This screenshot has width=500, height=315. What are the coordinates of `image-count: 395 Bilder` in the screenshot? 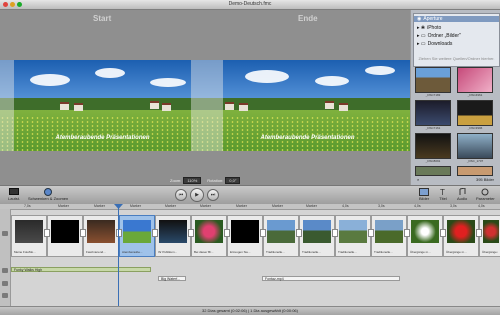 It's located at (484, 179).